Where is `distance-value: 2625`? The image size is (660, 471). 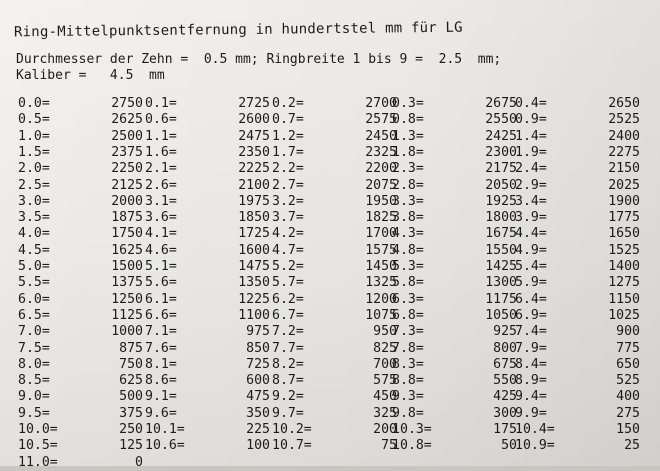
distance-value: 2625 is located at coordinates (127, 120).